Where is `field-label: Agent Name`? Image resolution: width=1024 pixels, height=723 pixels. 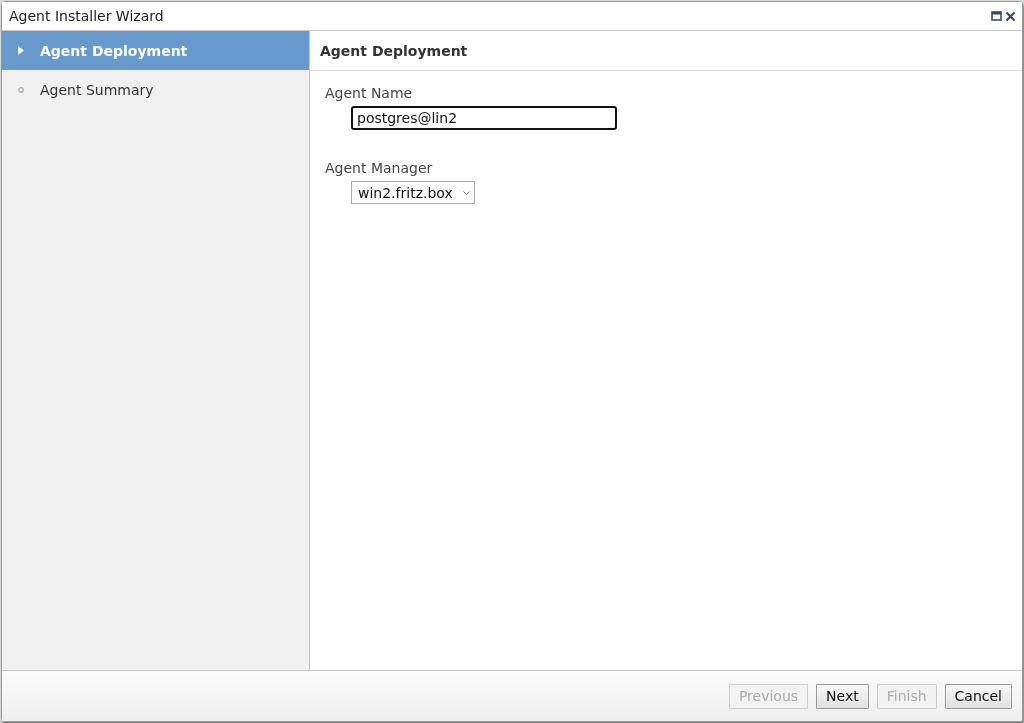
field-label: Agent Name is located at coordinates (369, 93).